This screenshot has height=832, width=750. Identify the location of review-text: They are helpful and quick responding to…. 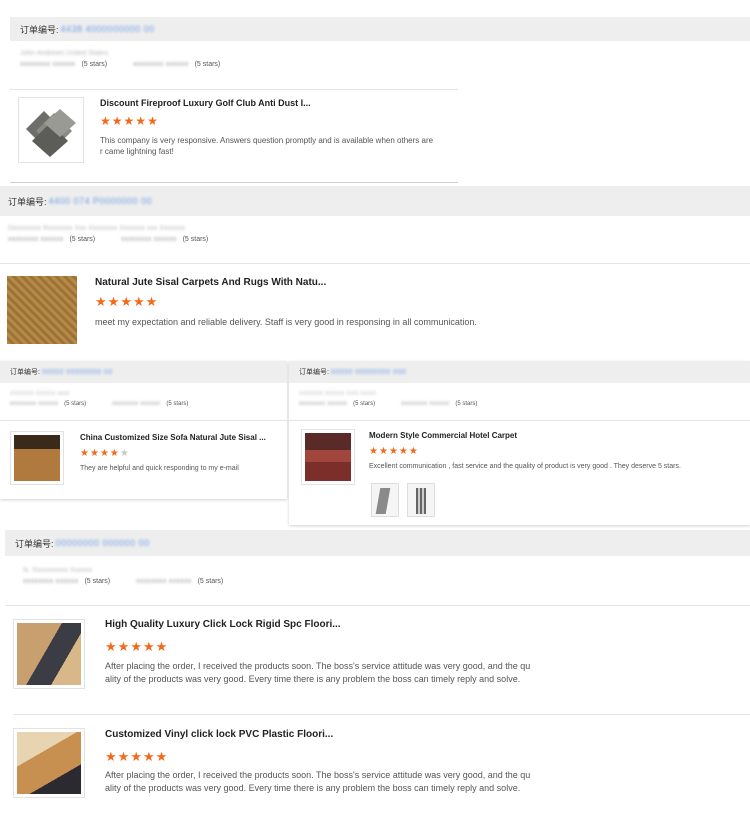
(159, 468).